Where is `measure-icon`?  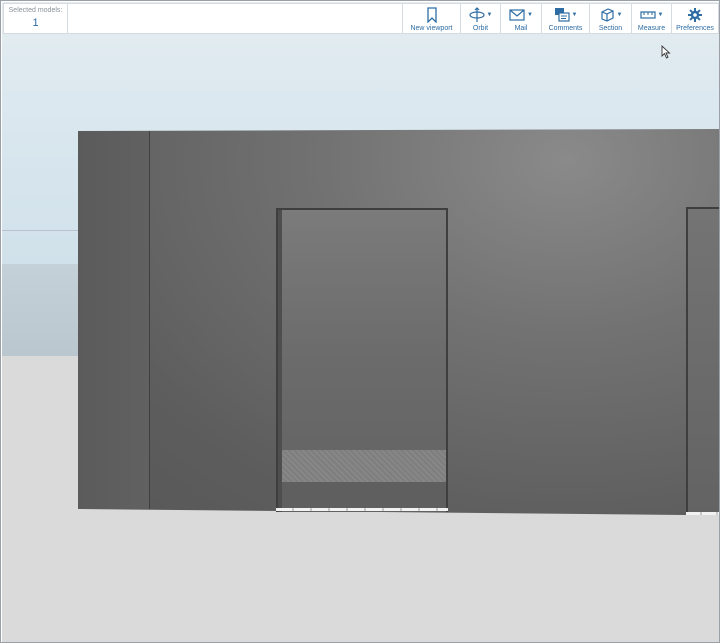
measure-icon is located at coordinates (647, 15).